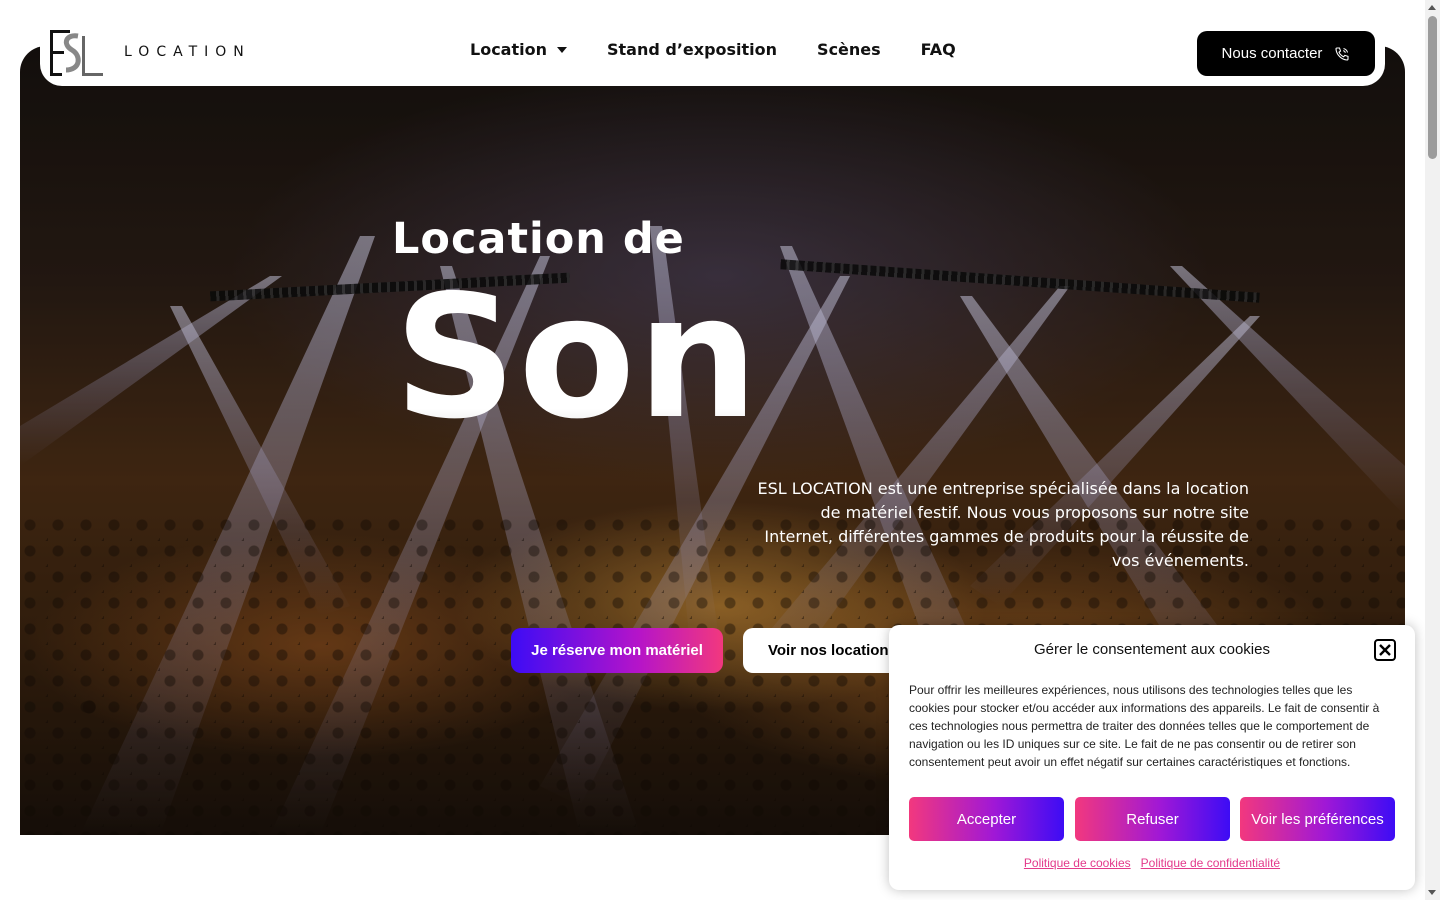 The width and height of the screenshot is (1440, 900). I want to click on nav-item-label: Stand d’exposition, so click(692, 49).